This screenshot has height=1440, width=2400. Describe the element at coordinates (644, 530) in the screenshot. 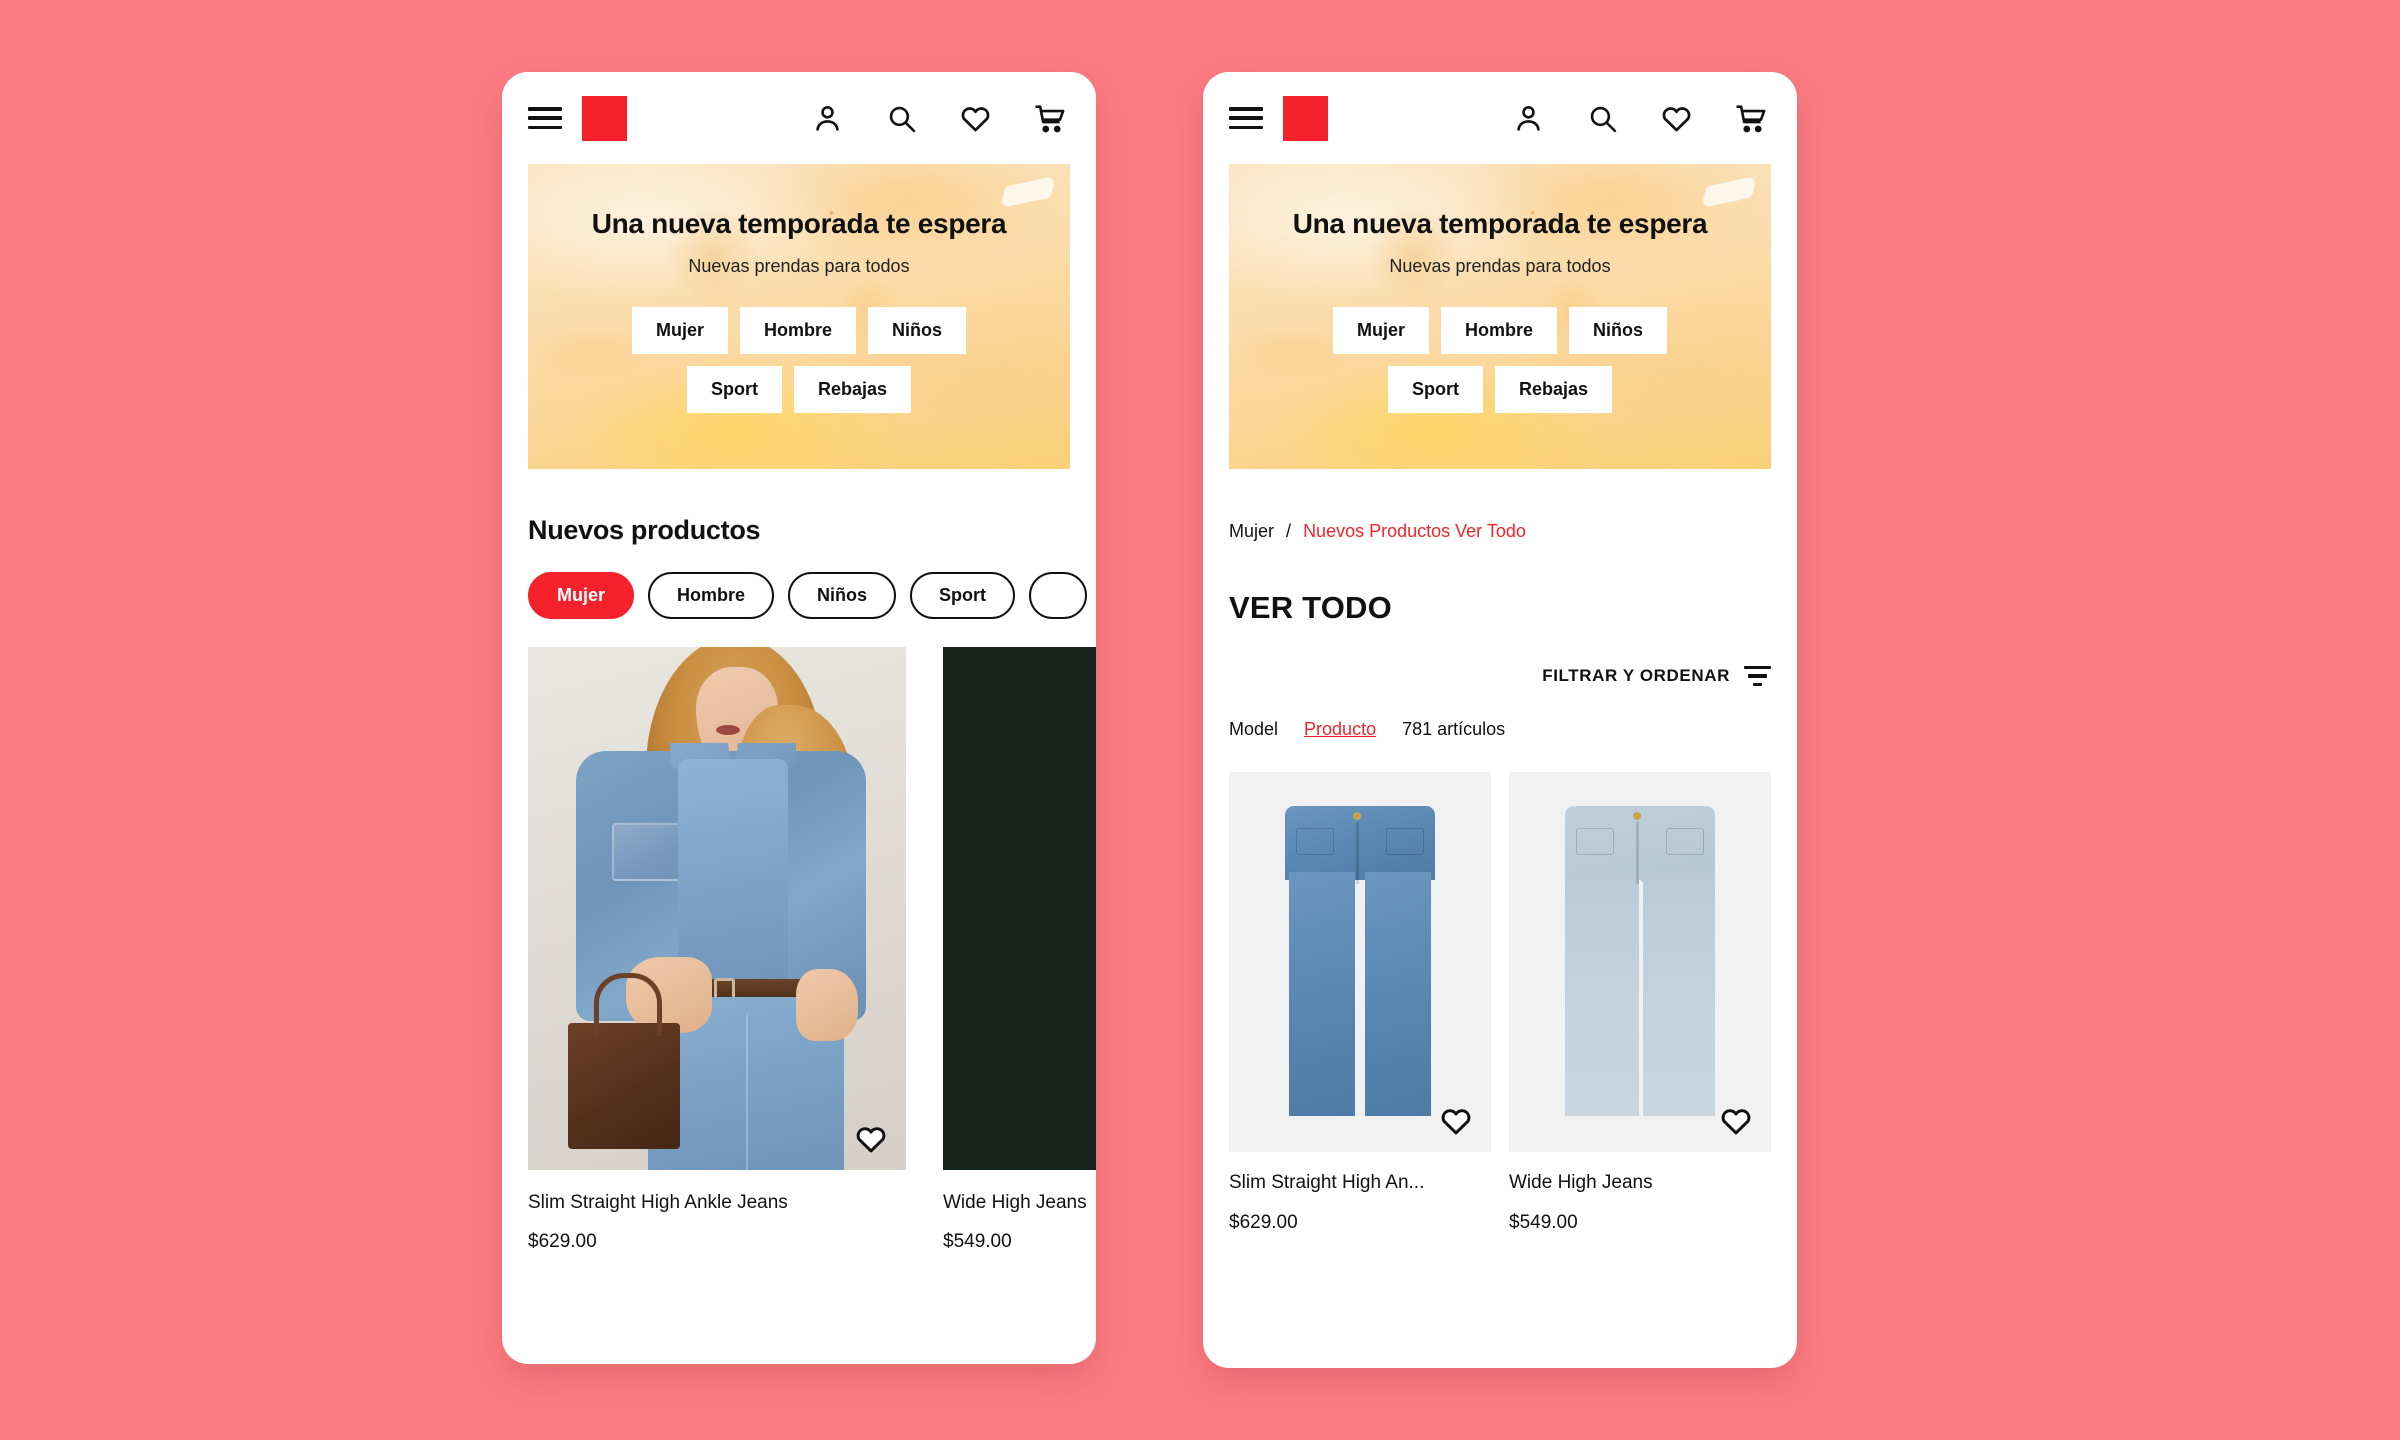

I see `section-title-nuevos-productos: Nuevos productos` at that location.